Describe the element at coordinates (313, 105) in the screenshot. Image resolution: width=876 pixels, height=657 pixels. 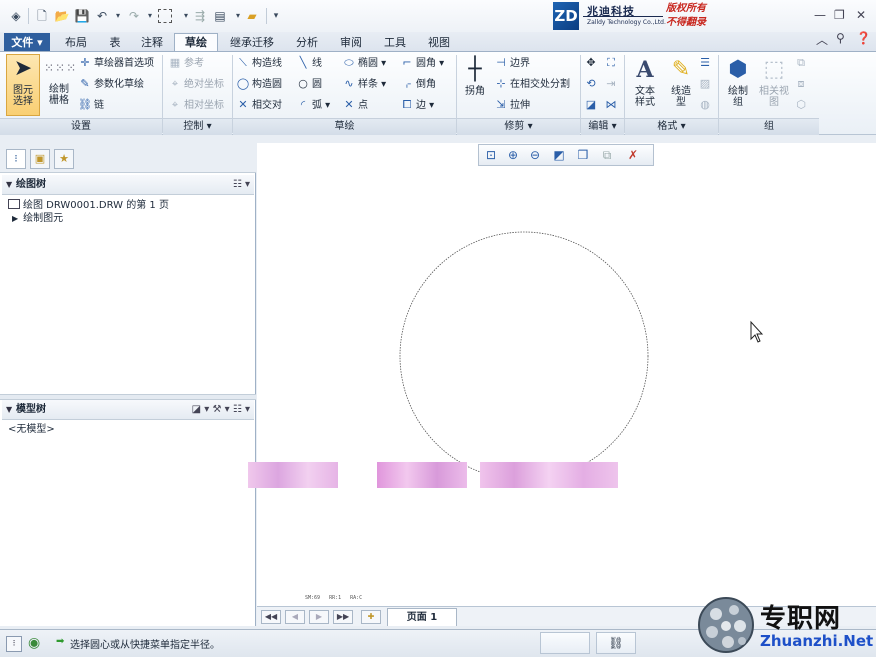
I see `arc-button: ◜ 弧 ▾` at that location.